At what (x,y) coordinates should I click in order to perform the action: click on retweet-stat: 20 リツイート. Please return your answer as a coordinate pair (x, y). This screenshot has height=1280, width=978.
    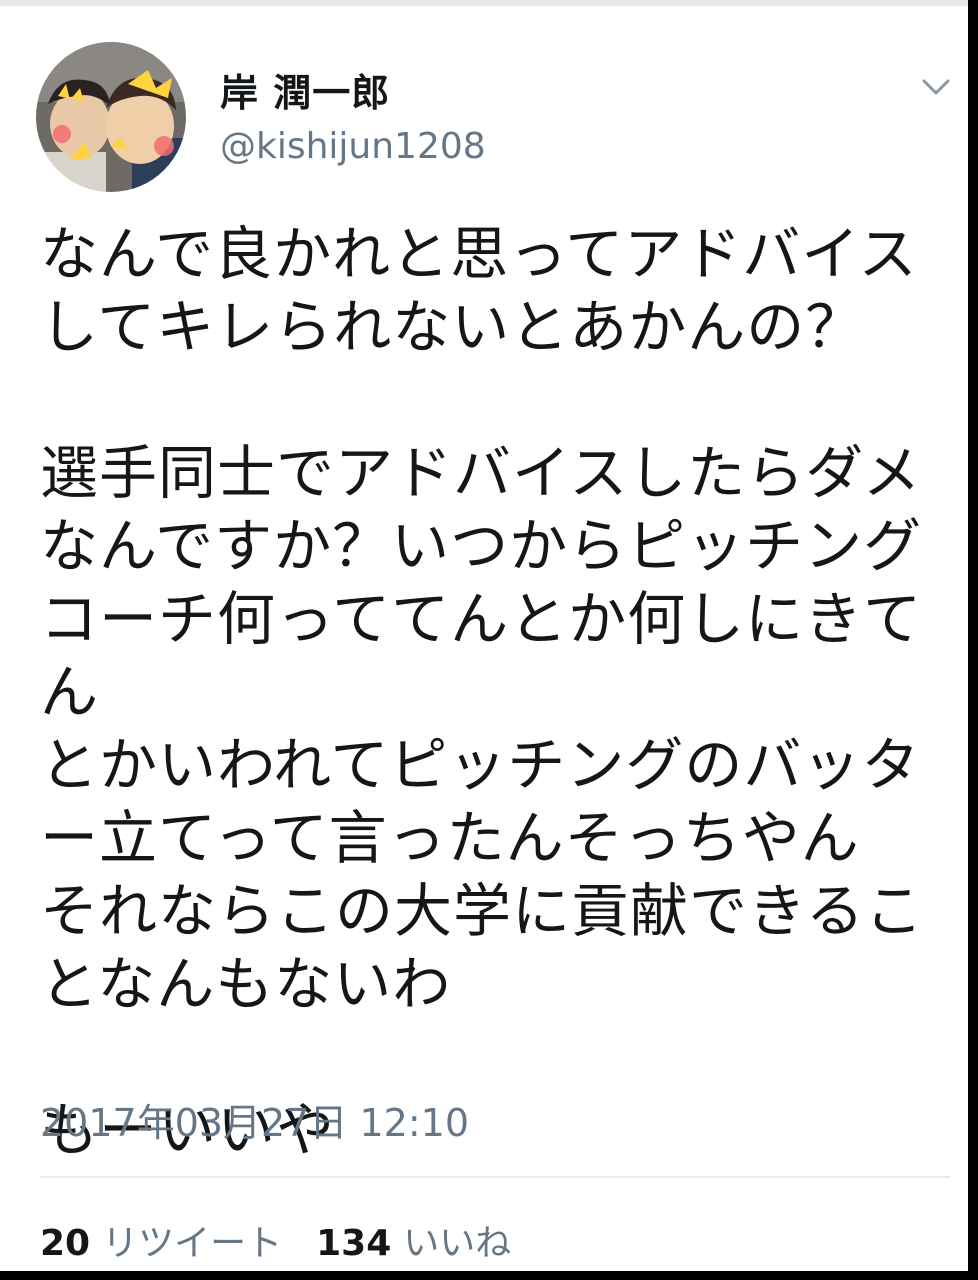
    Looking at the image, I should click on (161, 1240).